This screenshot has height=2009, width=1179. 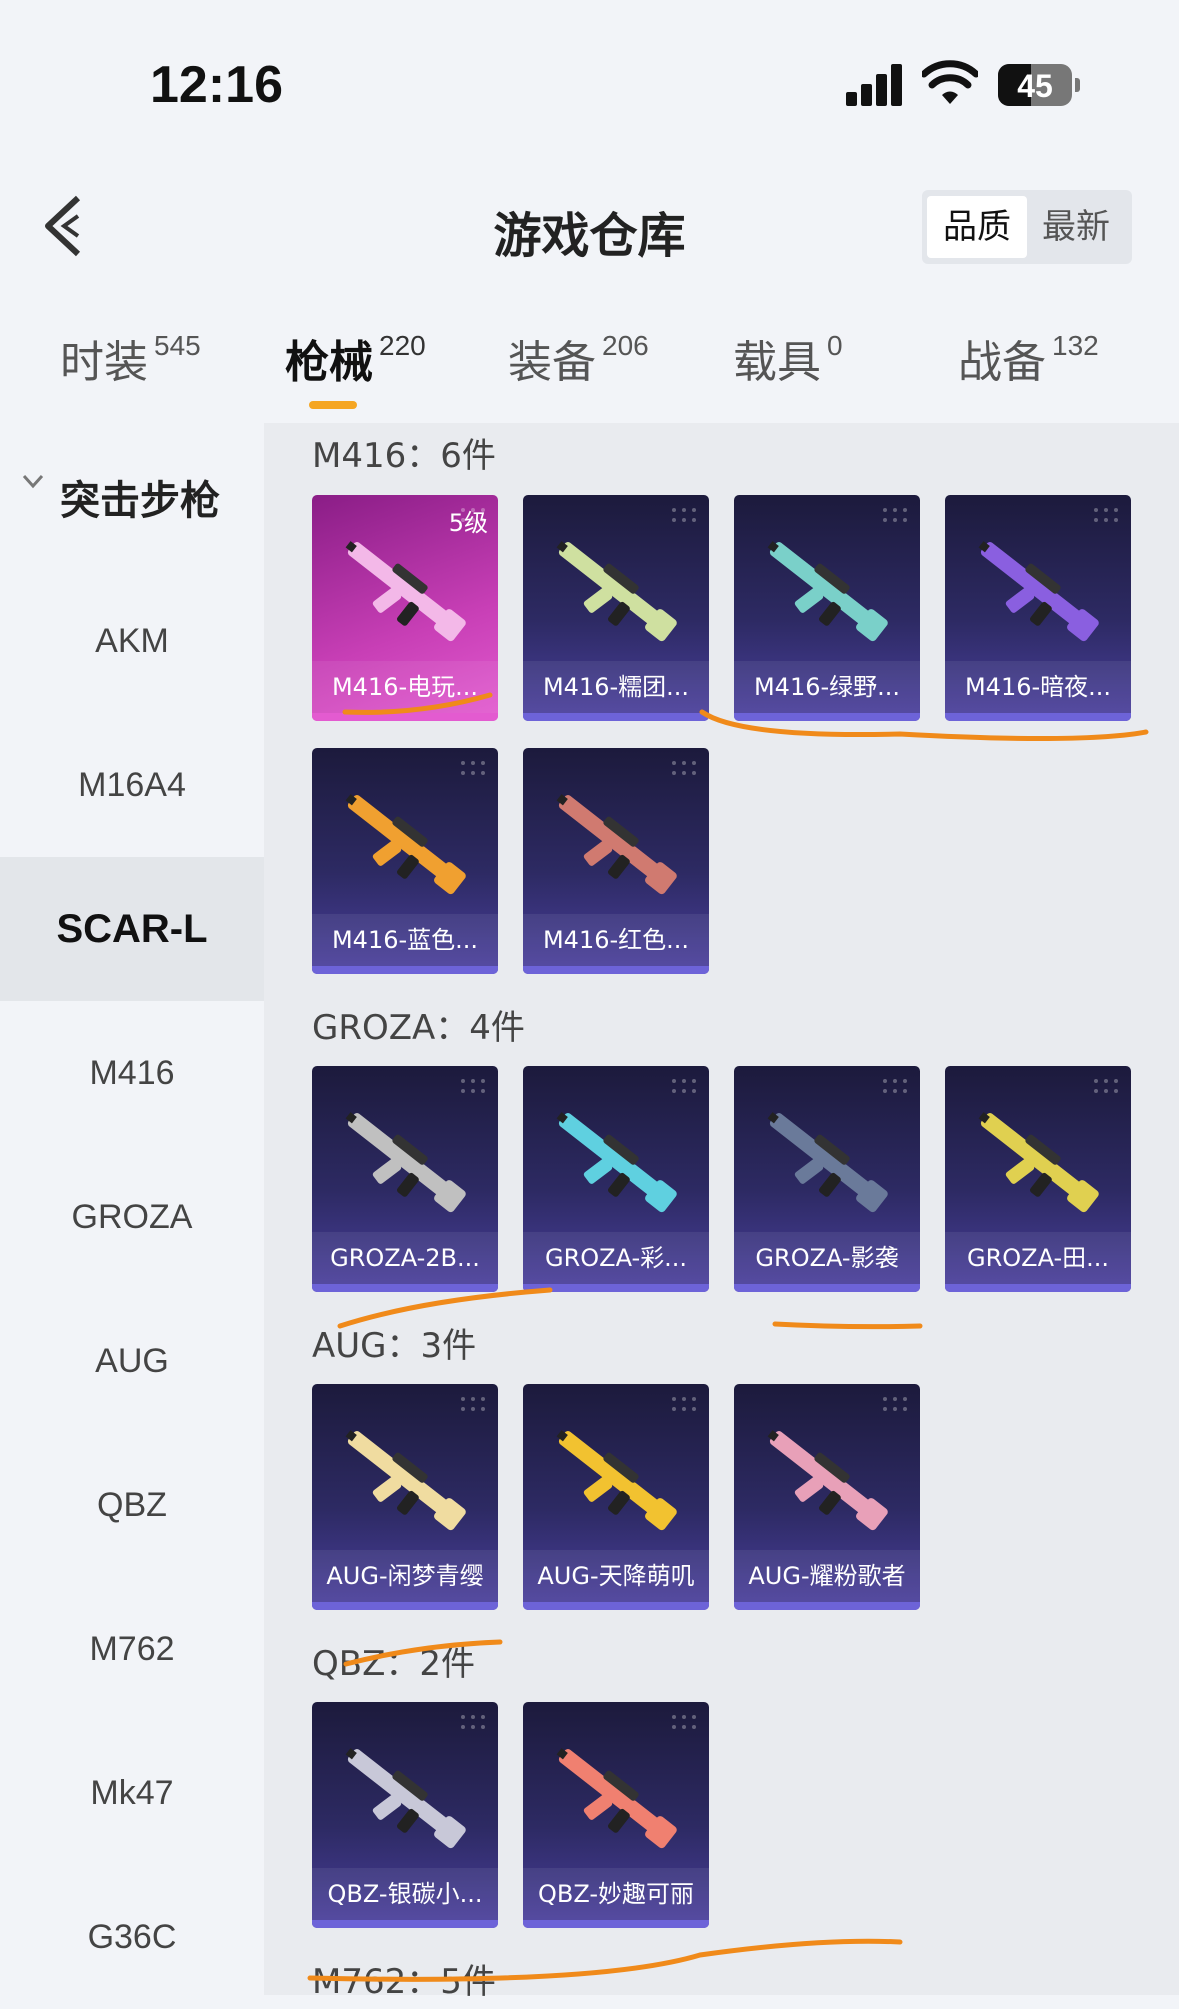 What do you see at coordinates (405, 1576) in the screenshot?
I see `weapon-name: AUG-闲梦青缨` at bounding box center [405, 1576].